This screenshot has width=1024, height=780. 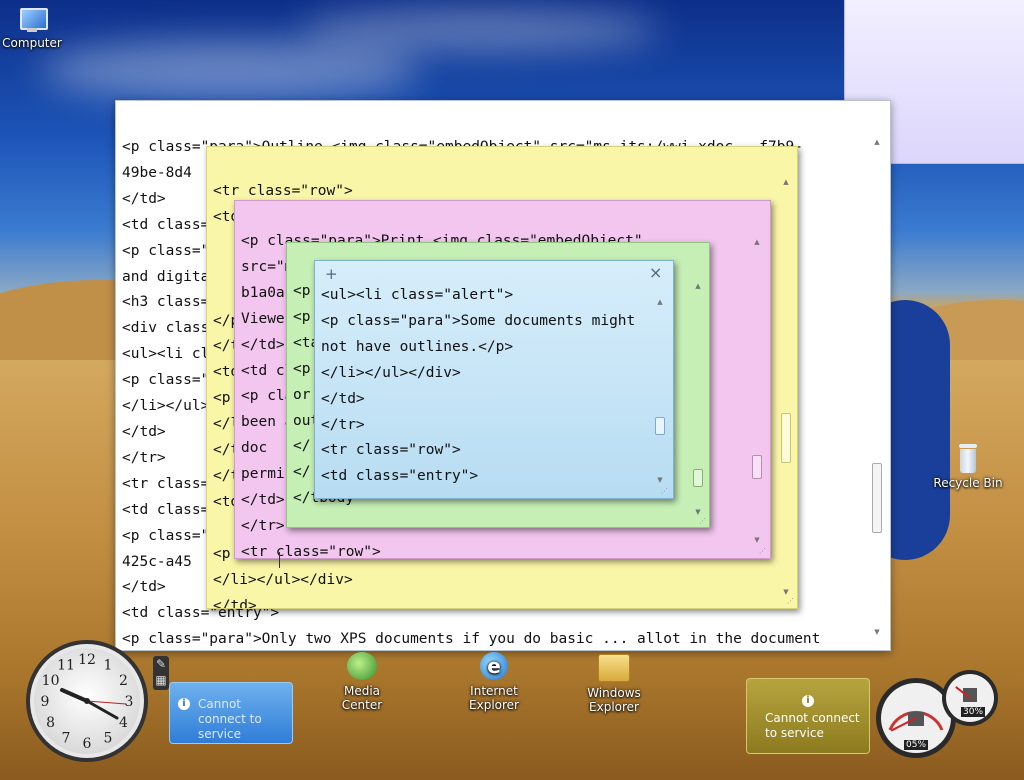 I want to click on clock-gadget: 12 1 2 3 4 5 6 7 8 9 10 11, so click(x=87, y=701).